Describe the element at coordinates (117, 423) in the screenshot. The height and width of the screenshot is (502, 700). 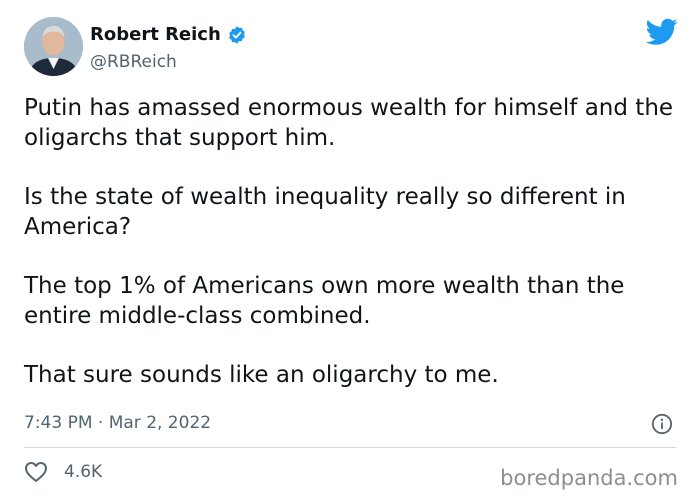
I see `tweet-timestamp: 7:43 PM · Mar 2, 2022` at that location.